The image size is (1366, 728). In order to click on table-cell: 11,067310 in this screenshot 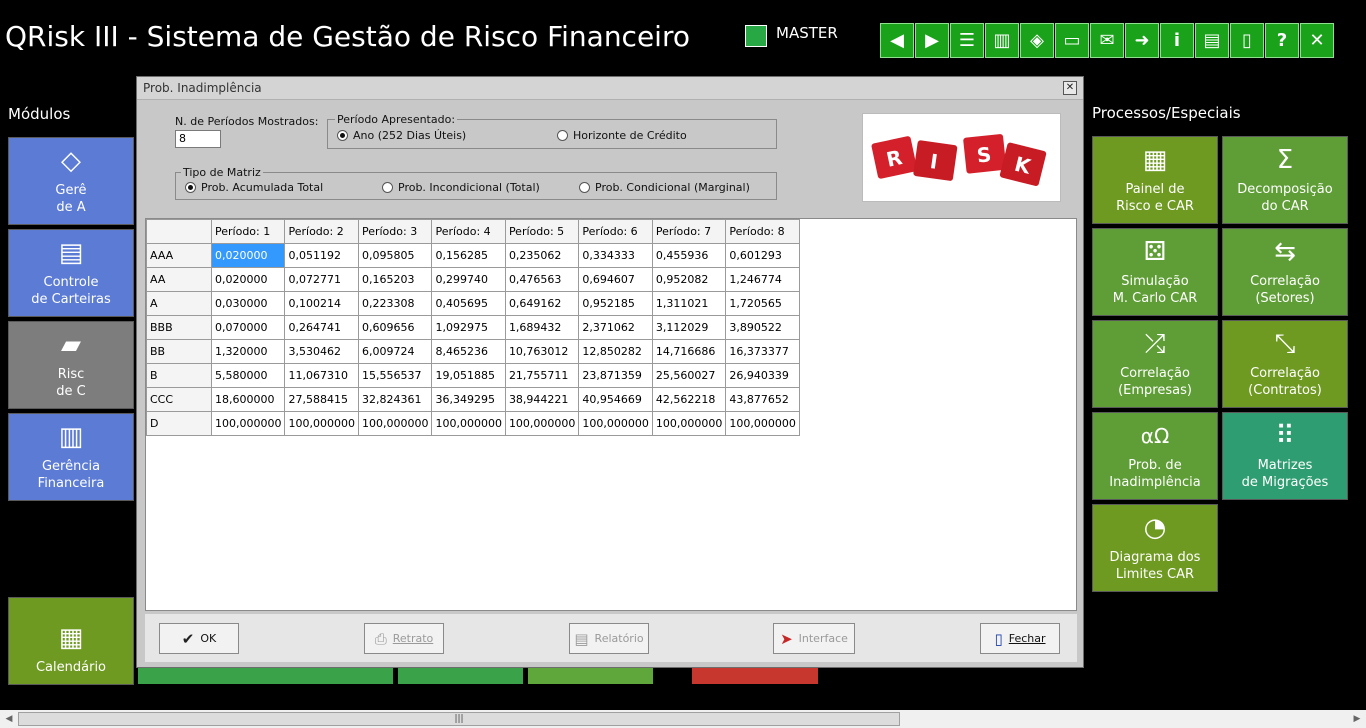, I will do `click(321, 375)`.